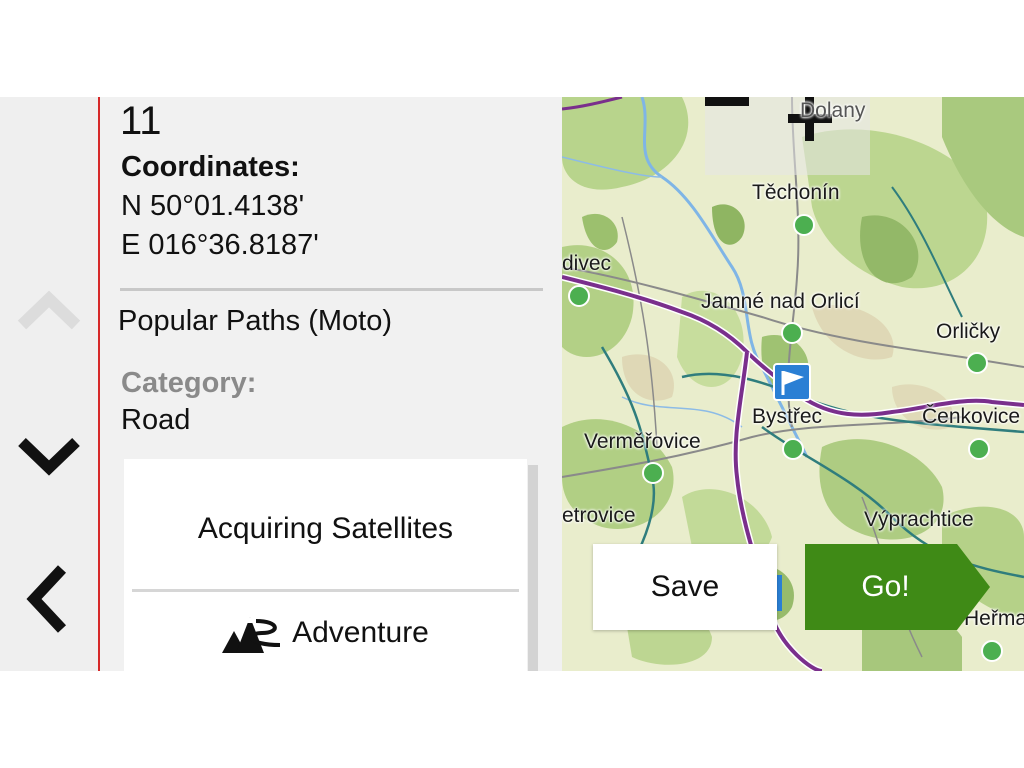  Describe the element at coordinates (210, 167) in the screenshot. I see `coordinates-label: Coordinates:` at that location.